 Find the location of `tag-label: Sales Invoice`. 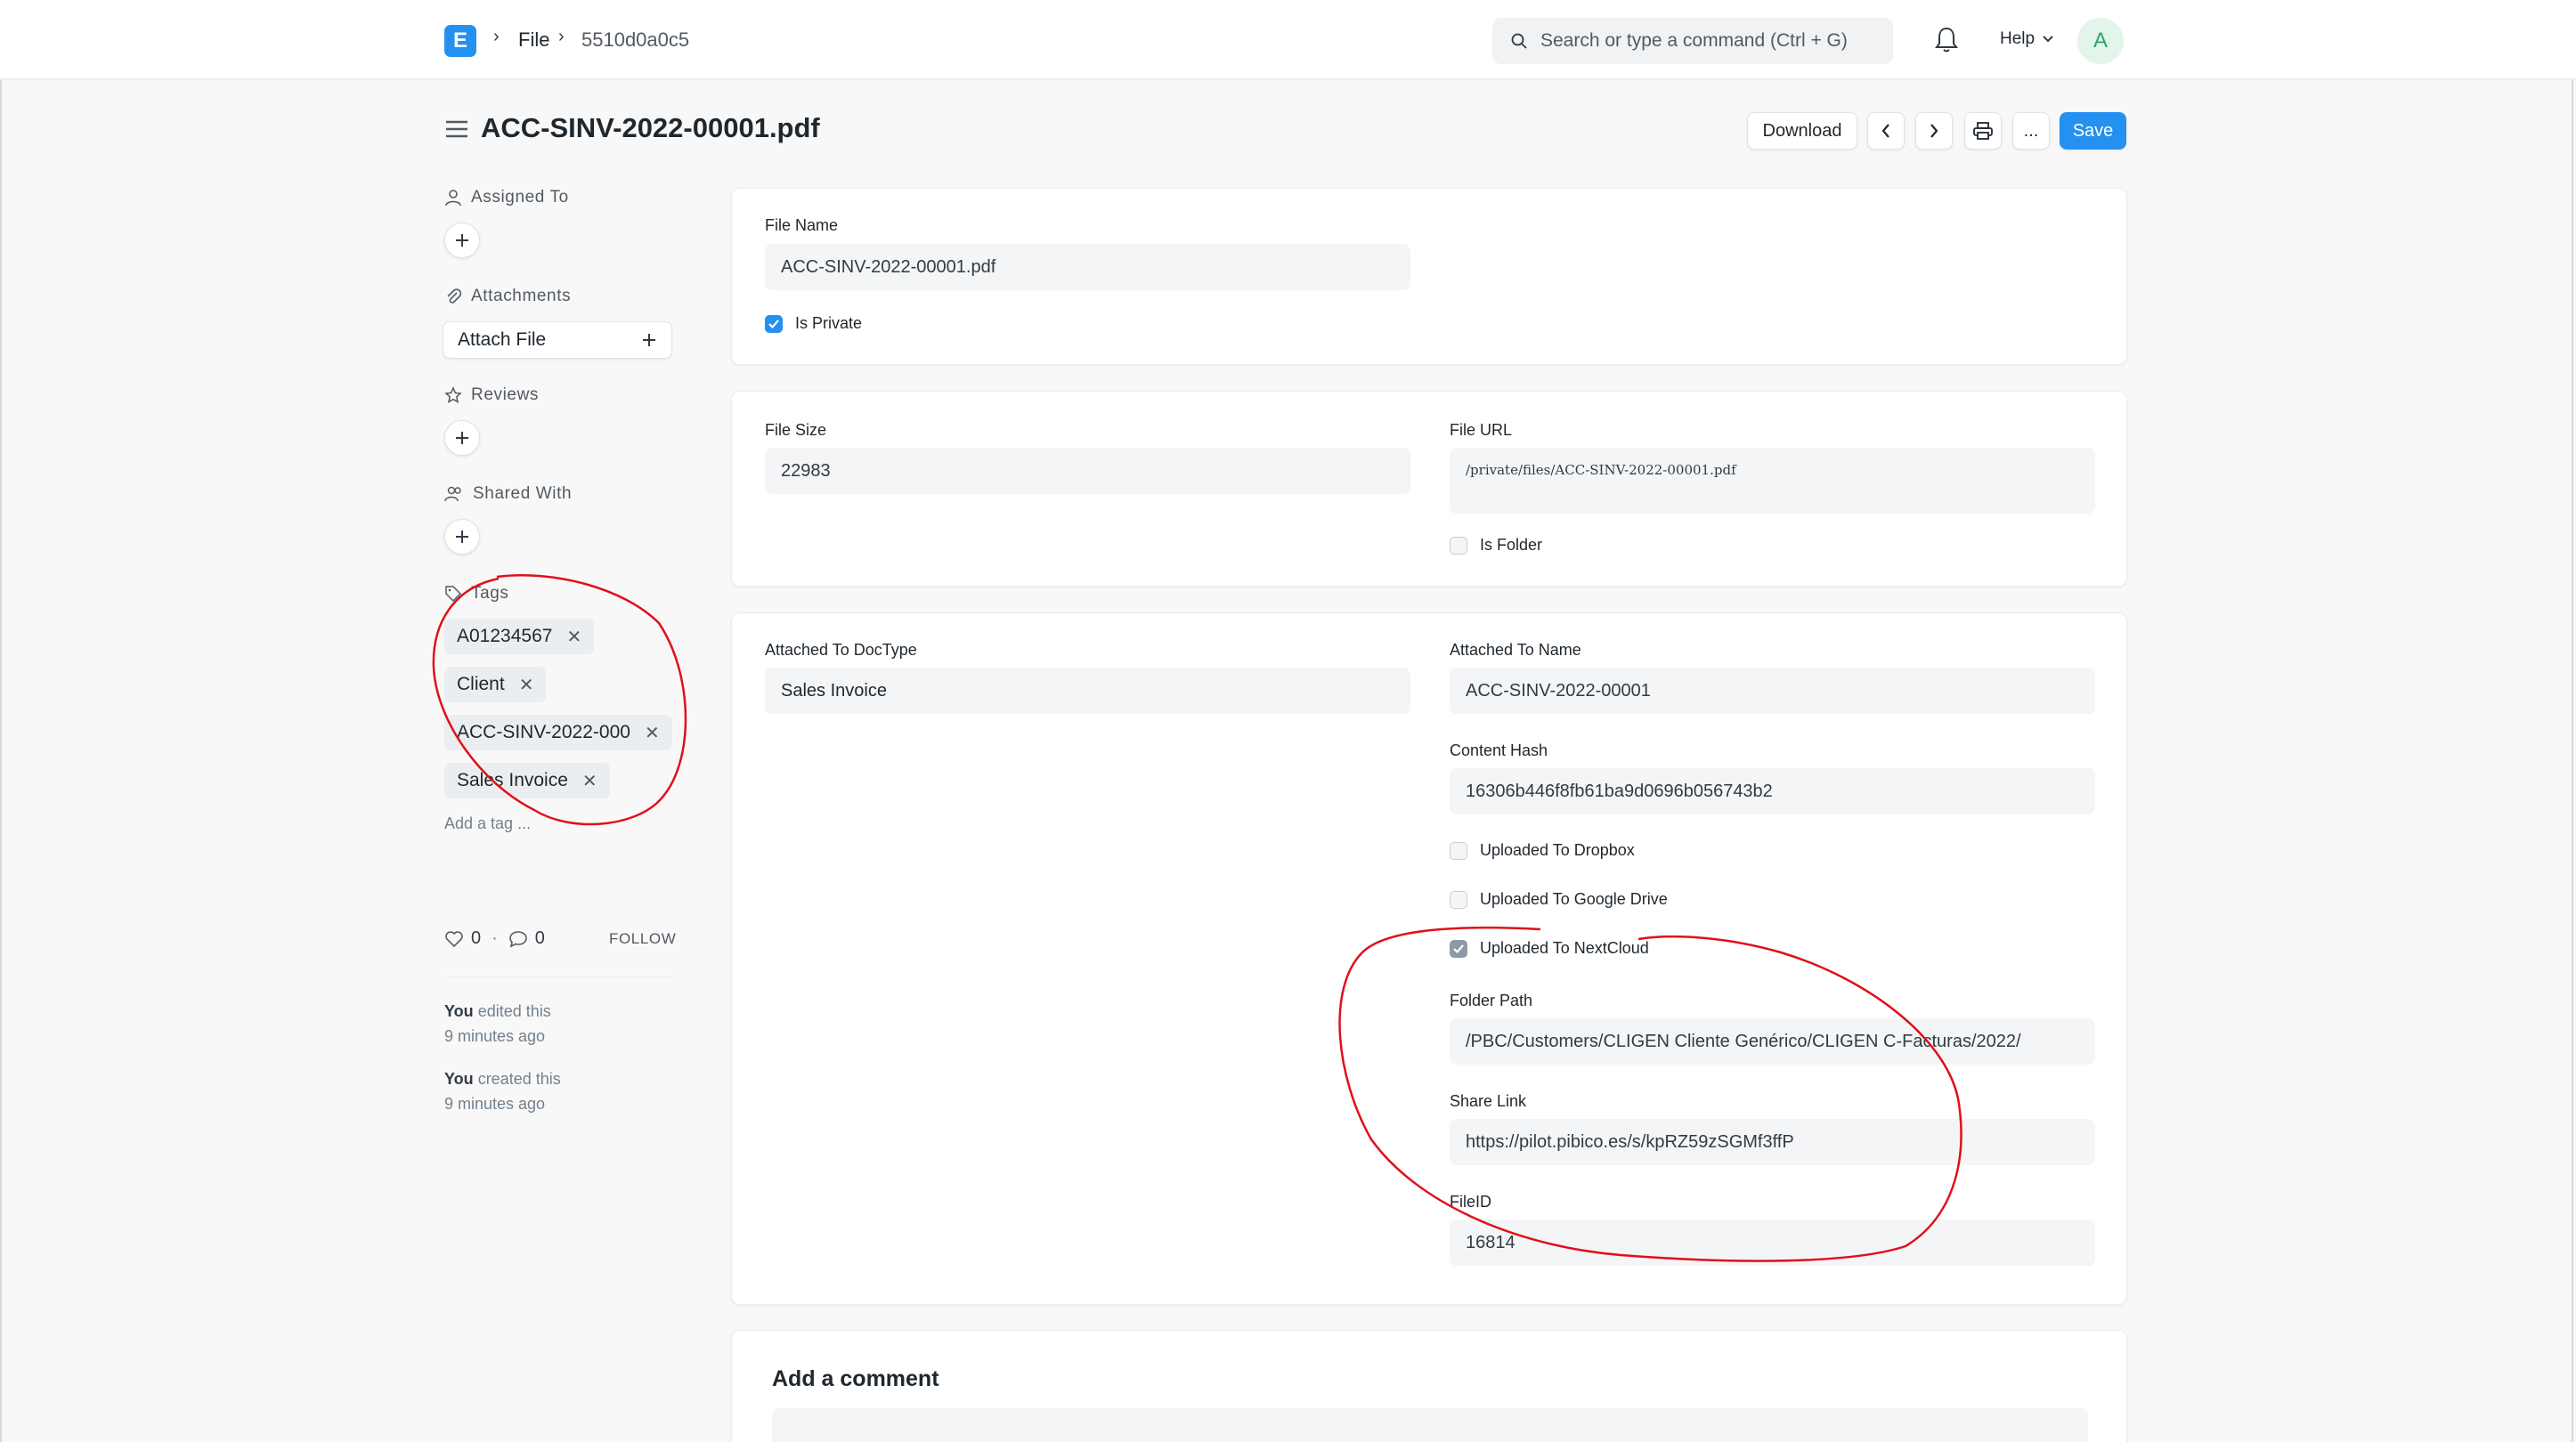

tag-label: Sales Invoice is located at coordinates (512, 780).